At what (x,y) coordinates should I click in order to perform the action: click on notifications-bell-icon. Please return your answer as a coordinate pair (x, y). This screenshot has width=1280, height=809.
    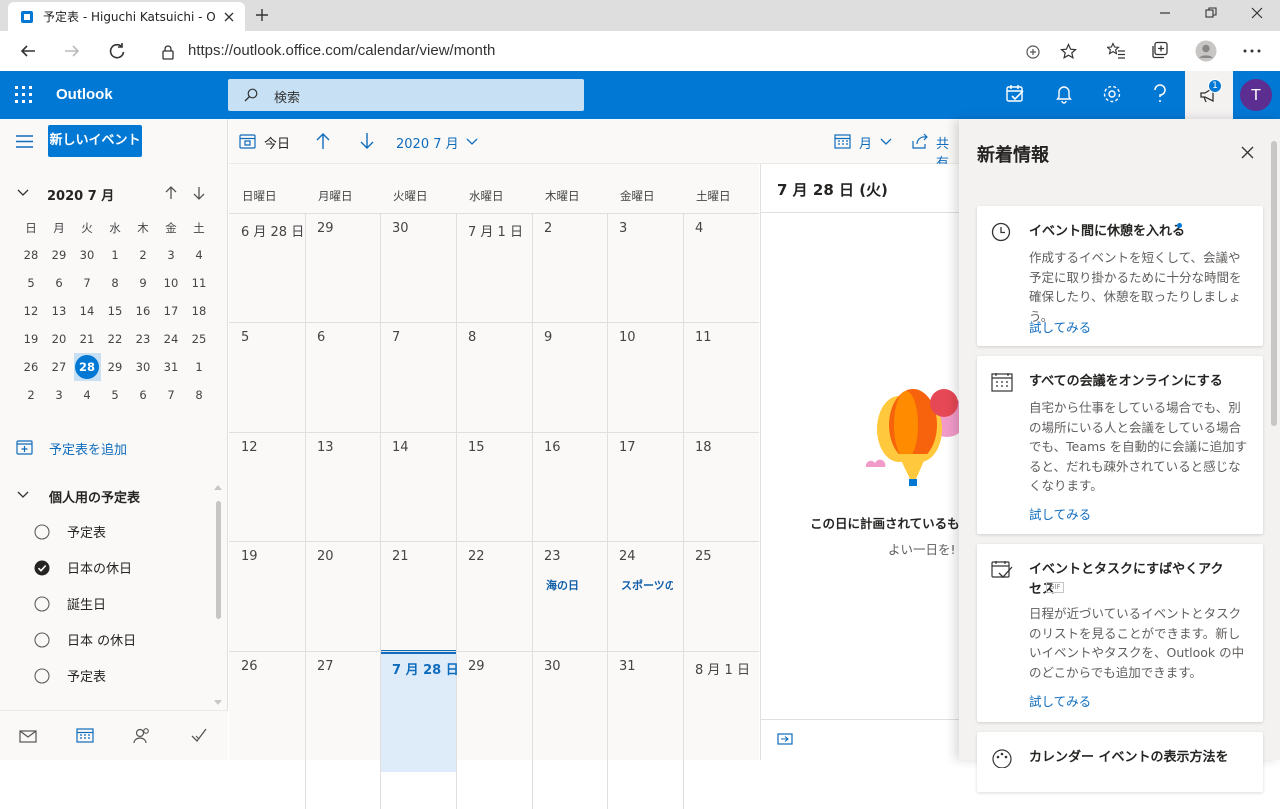
    Looking at the image, I should click on (1064, 94).